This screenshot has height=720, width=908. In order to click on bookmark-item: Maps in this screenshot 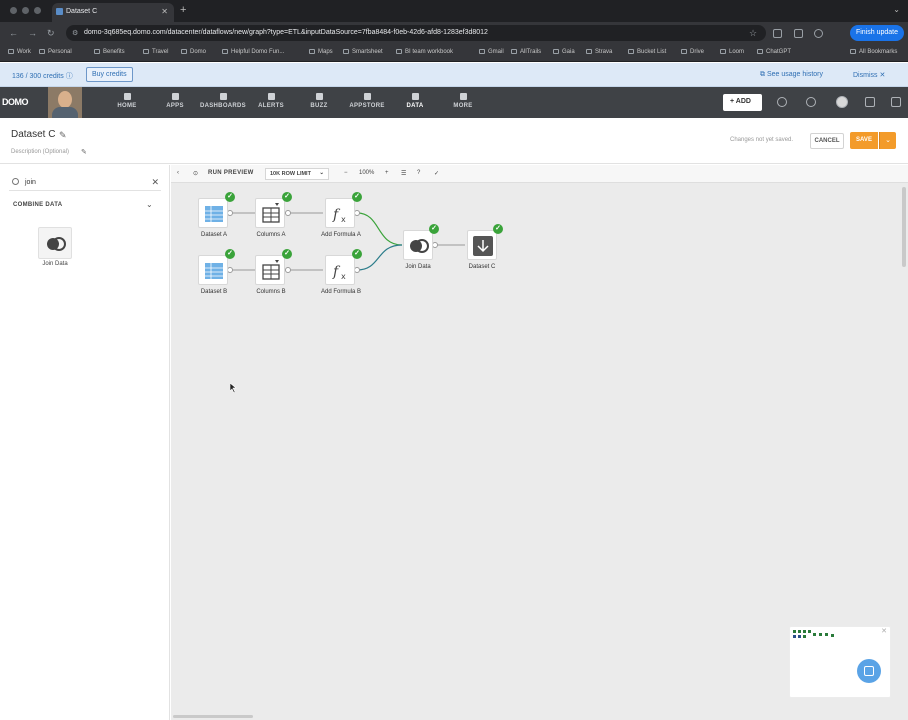, I will do `click(321, 52)`.